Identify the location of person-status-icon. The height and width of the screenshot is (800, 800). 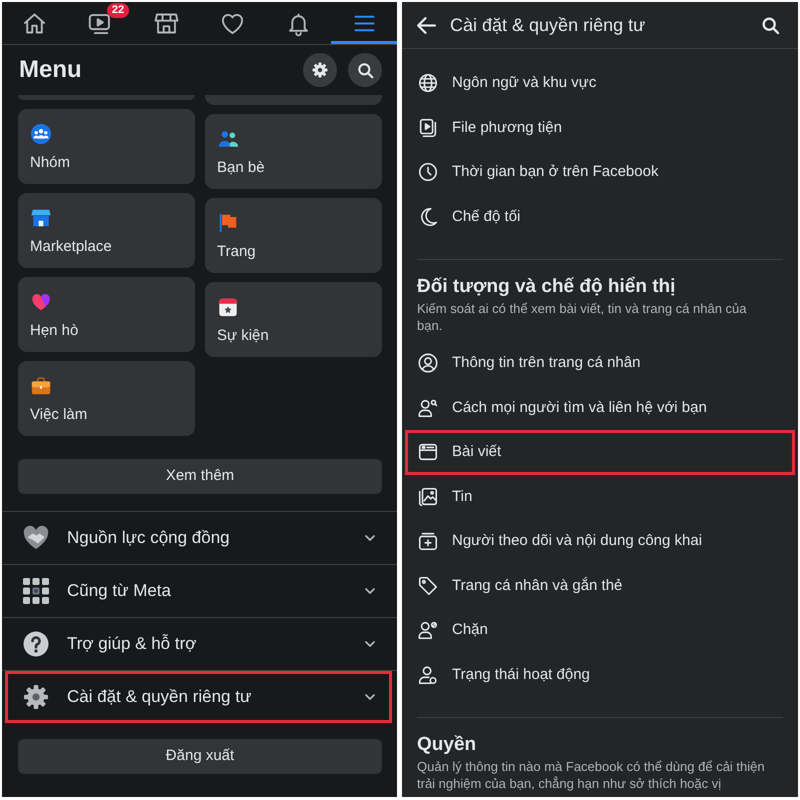
(428, 675).